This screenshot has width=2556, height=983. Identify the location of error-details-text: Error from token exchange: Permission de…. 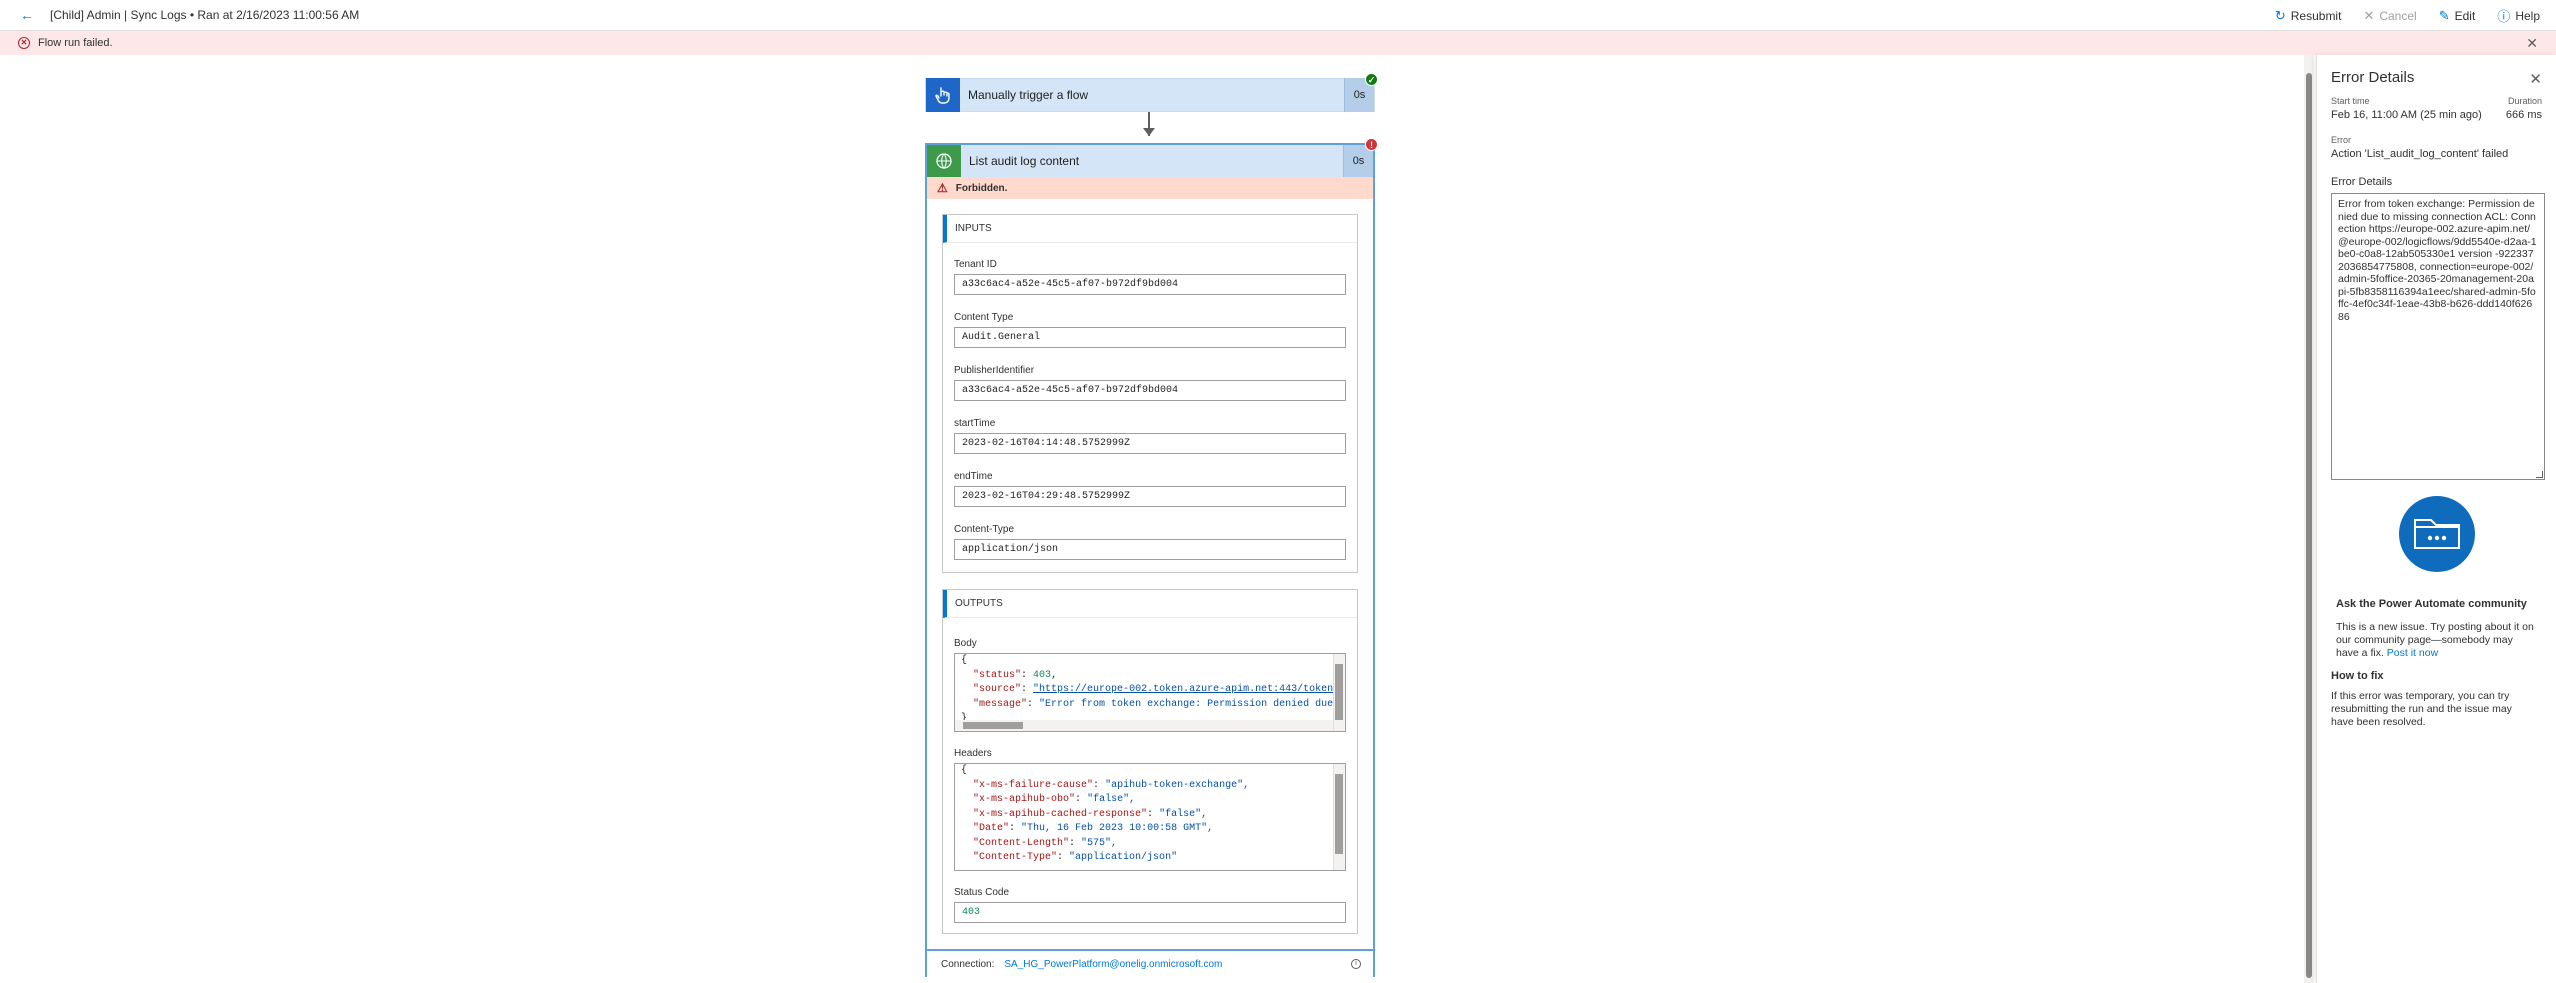
(2437, 260).